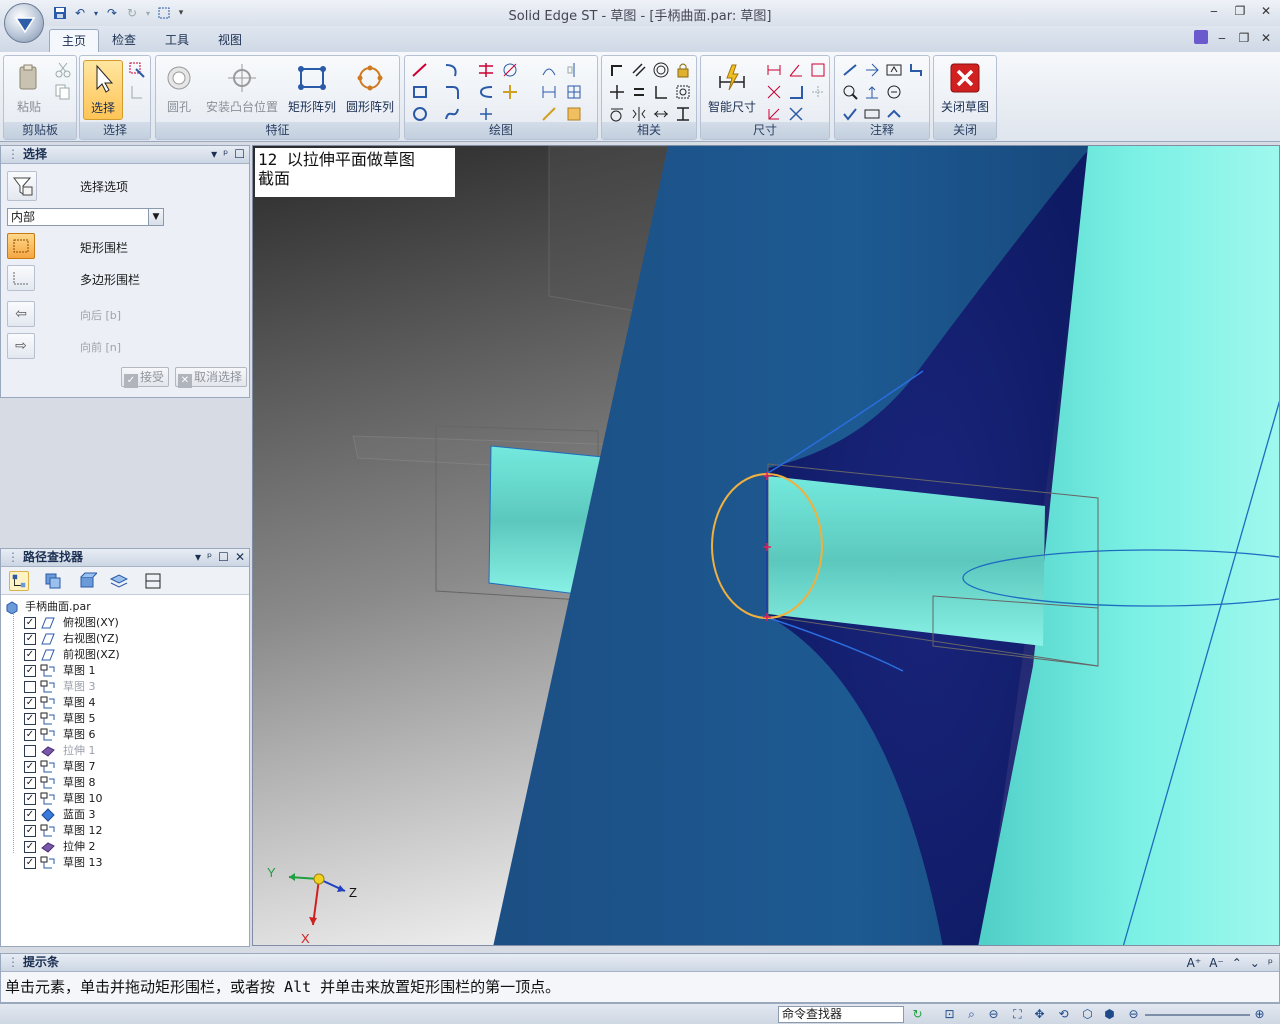 The image size is (1280, 1024). I want to click on close-icon: ✕, so click(240, 557).